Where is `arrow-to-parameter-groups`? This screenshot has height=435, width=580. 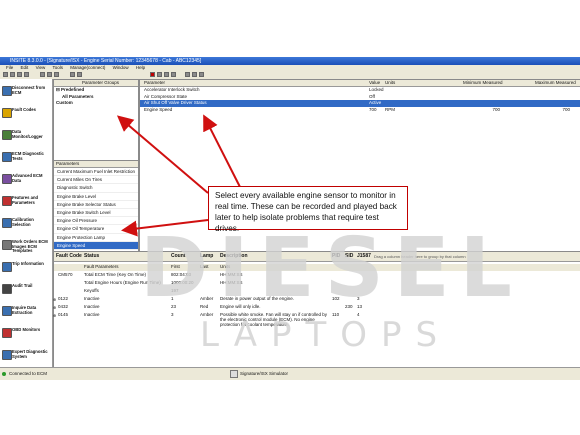 arrow-to-parameter-groups is located at coordinates (162, 154).